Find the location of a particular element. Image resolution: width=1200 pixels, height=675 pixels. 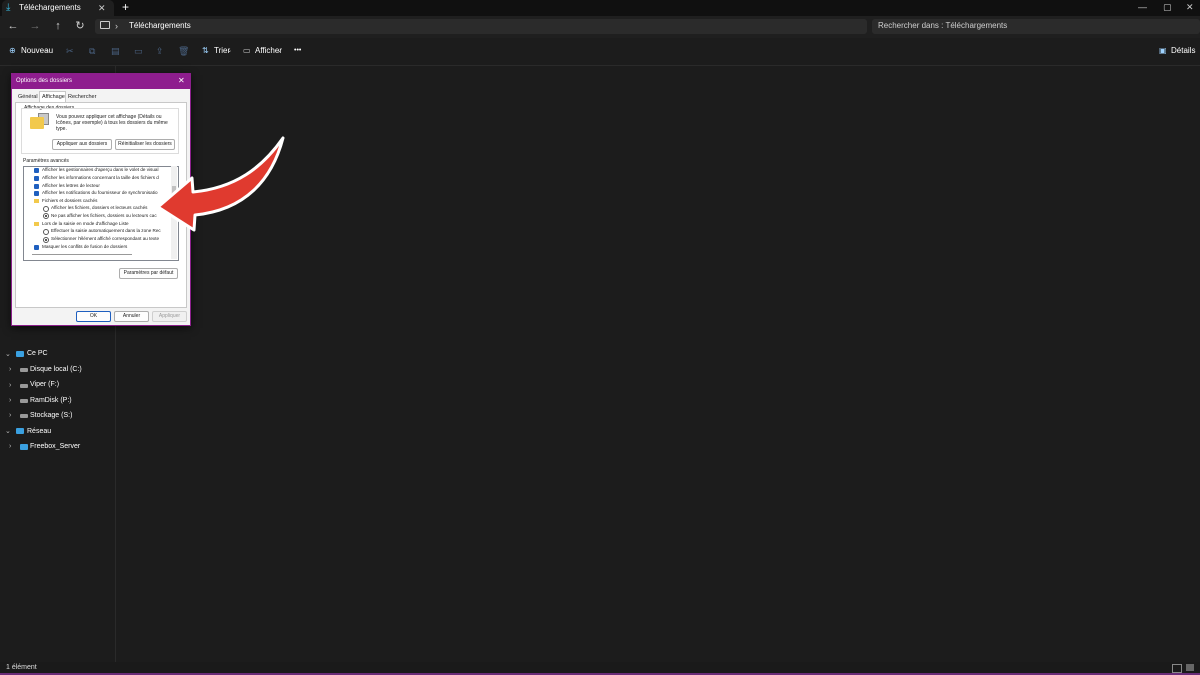

list-item: Afficher les lettres de lecteur is located at coordinates (71, 186).